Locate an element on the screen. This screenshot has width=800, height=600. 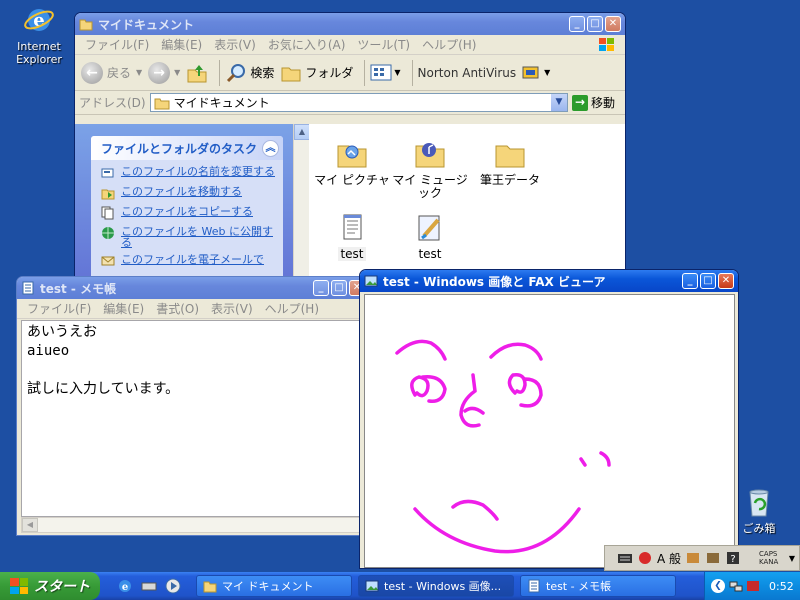
file-item-test-txt: test is located at coordinates (352, 236).